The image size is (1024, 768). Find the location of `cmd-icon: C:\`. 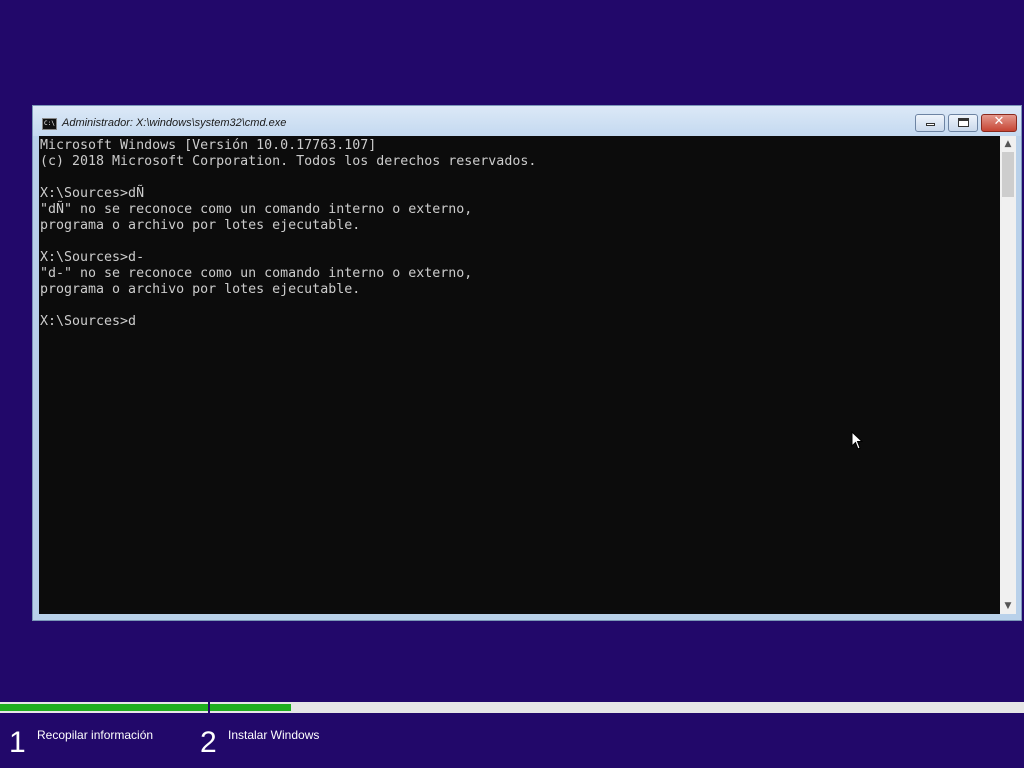

cmd-icon: C:\ is located at coordinates (49, 124).